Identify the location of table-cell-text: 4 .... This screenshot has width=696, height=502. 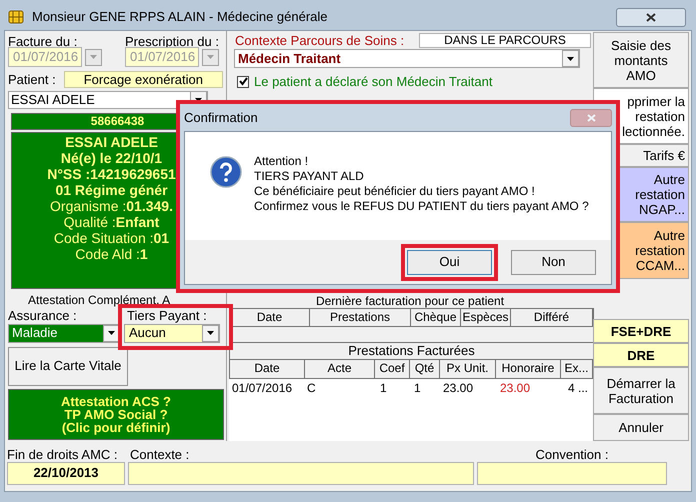
(578, 388).